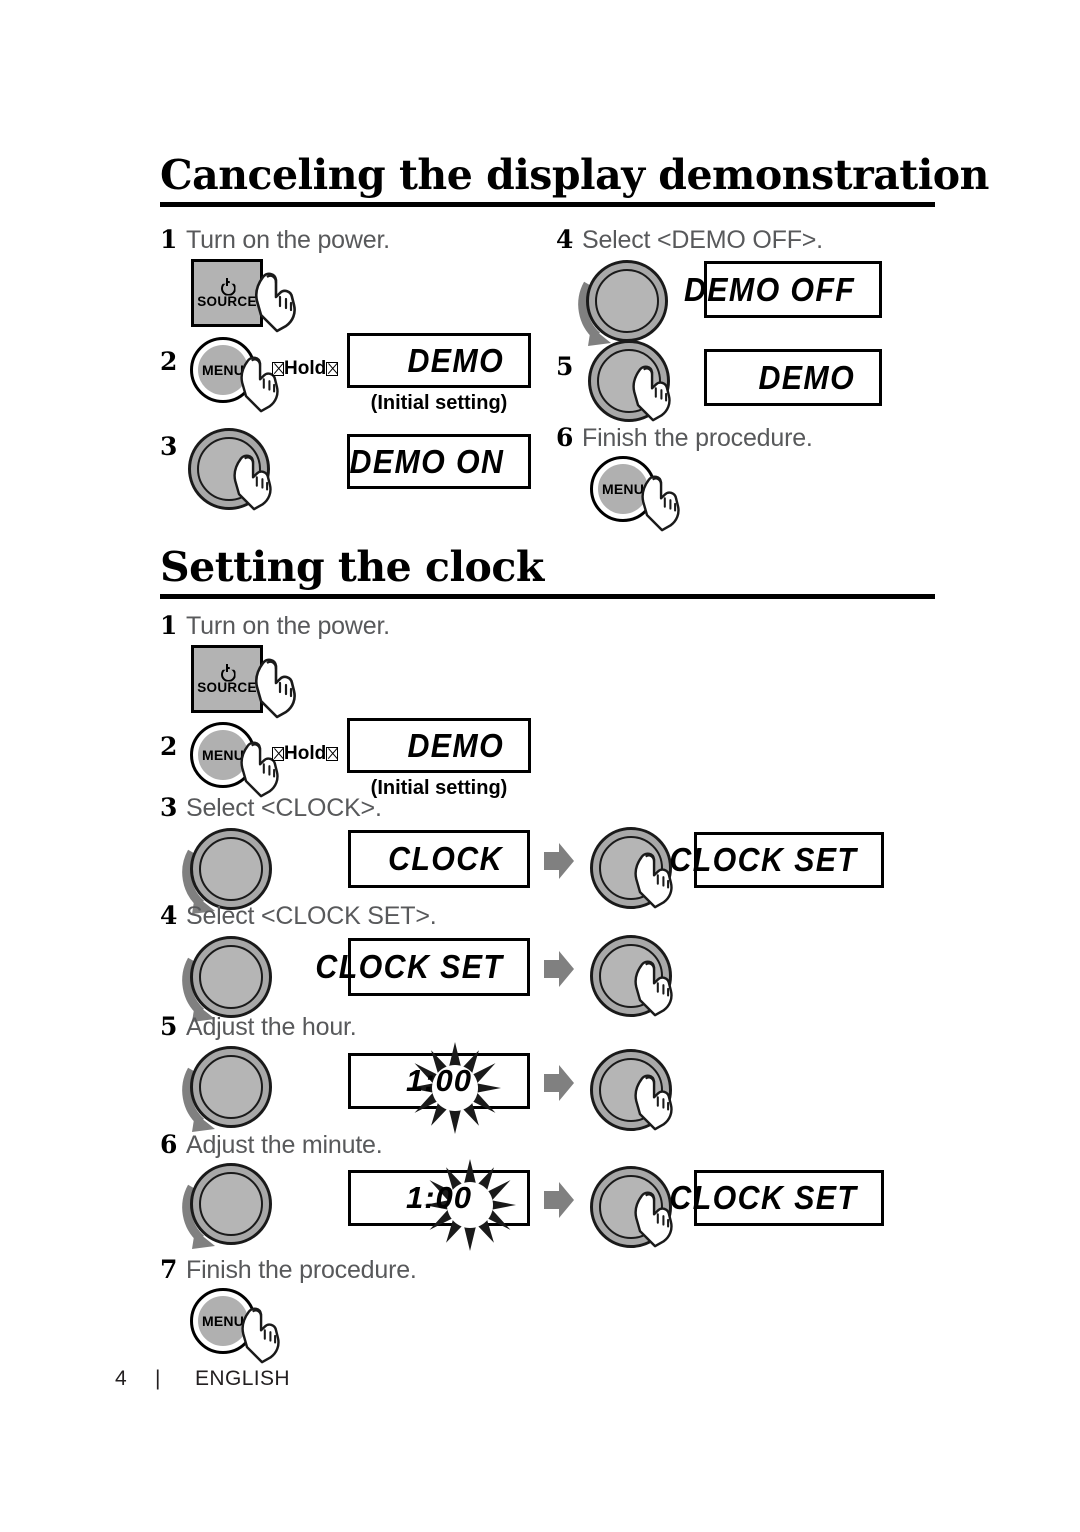  I want to click on step-row-clock-3: 3 Select <CLOCK>., so click(271, 808).